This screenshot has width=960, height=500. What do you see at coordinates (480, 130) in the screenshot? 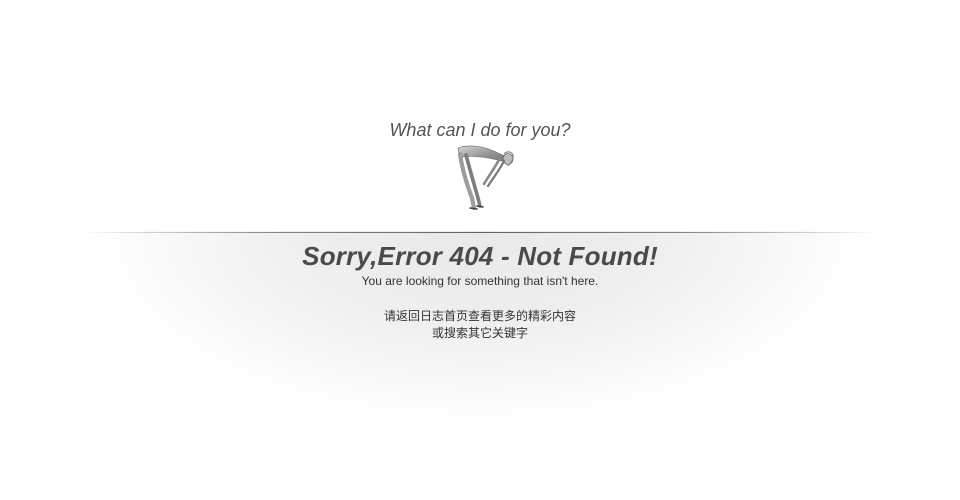
I see `tagline: What can I do for you?` at bounding box center [480, 130].